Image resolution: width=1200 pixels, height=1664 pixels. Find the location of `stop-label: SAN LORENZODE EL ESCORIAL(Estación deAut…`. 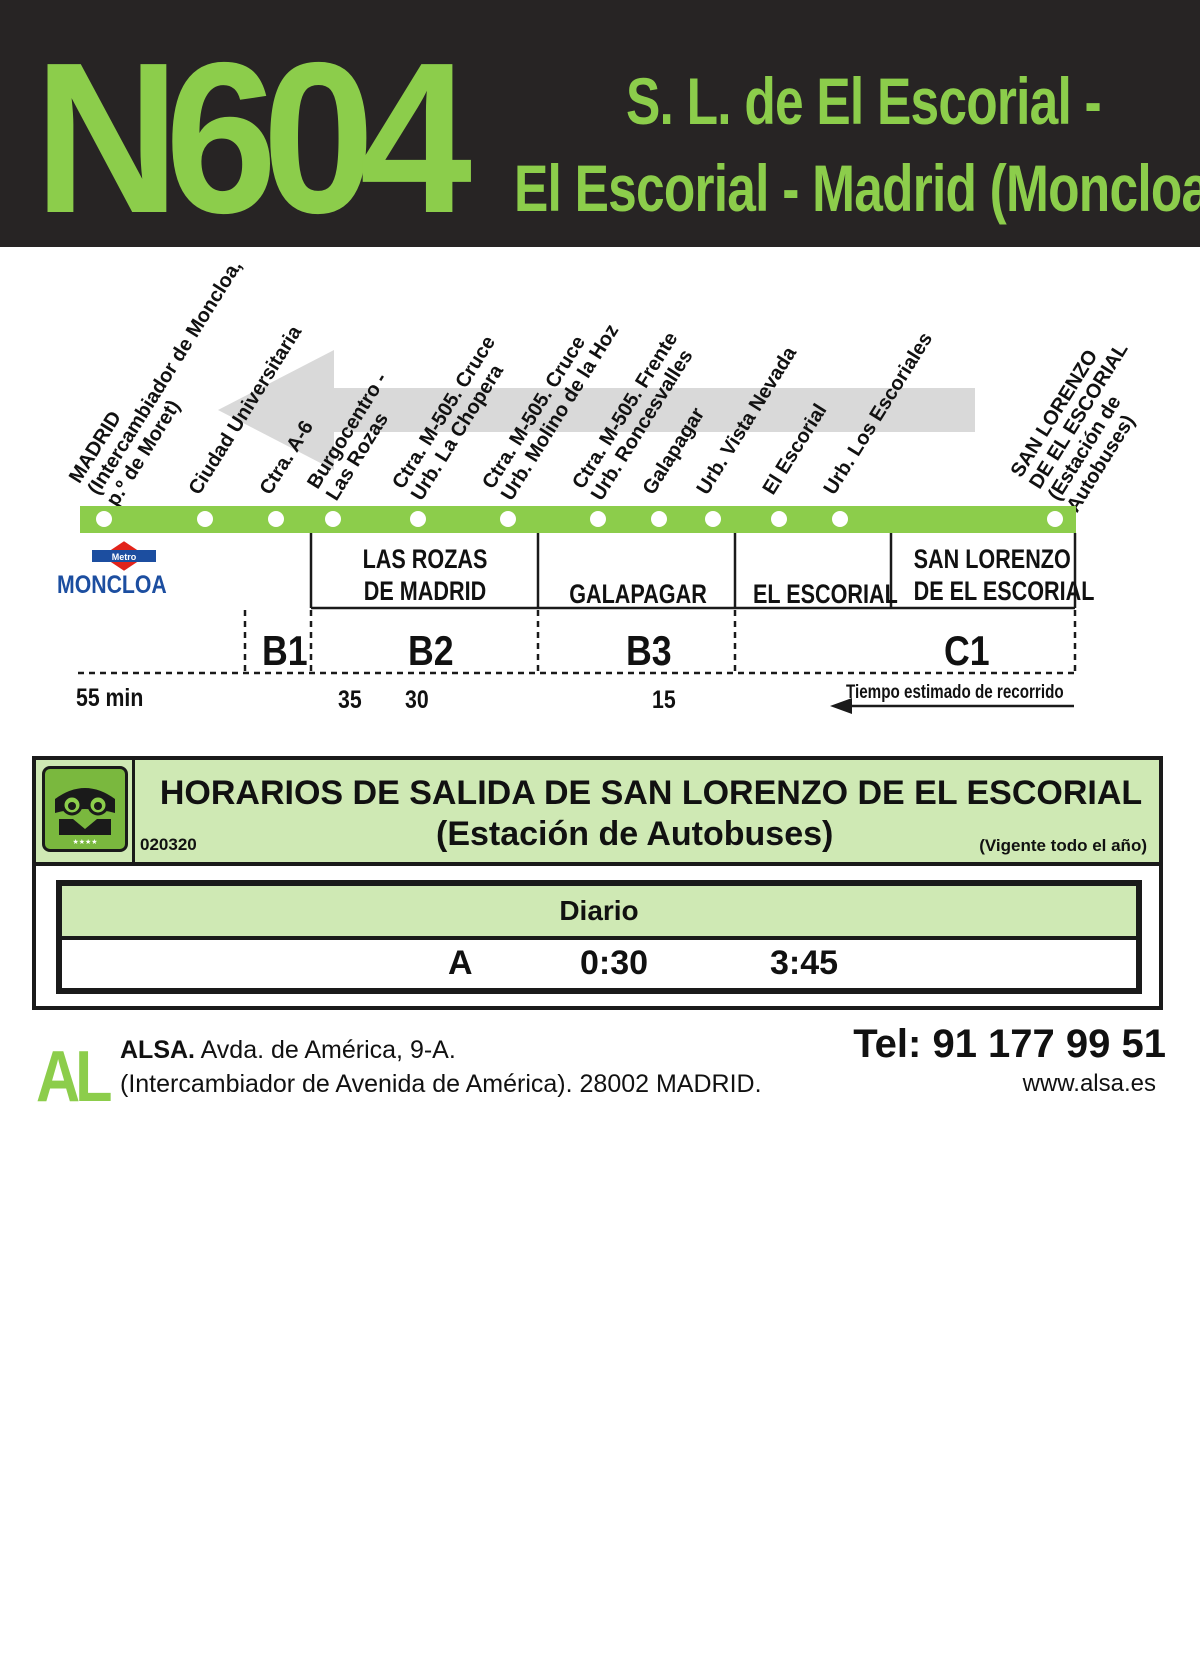

stop-label: SAN LORENZODE EL ESCORIAL(Estación deAut… is located at coordinates (1073, 427).